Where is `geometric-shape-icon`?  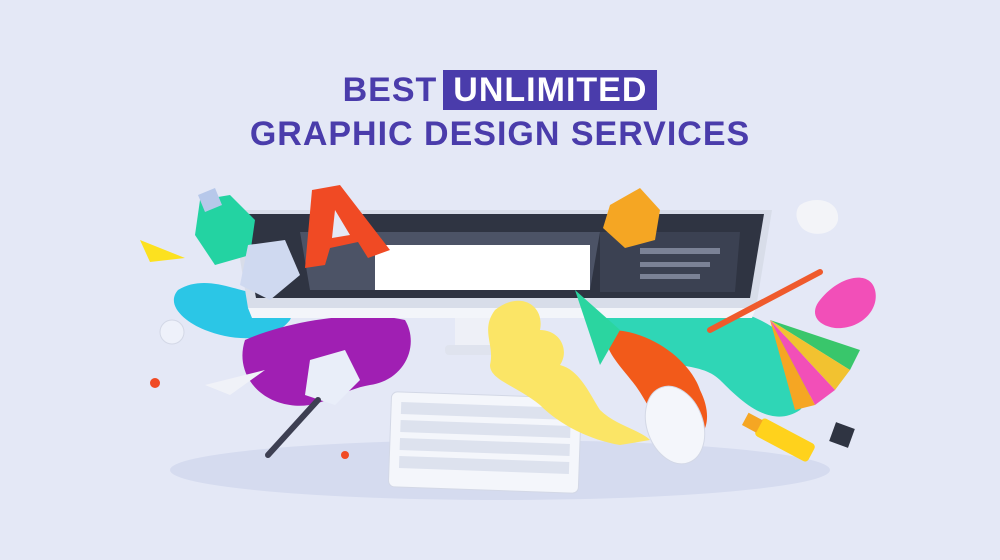
geometric-shape-icon is located at coordinates (162, 251).